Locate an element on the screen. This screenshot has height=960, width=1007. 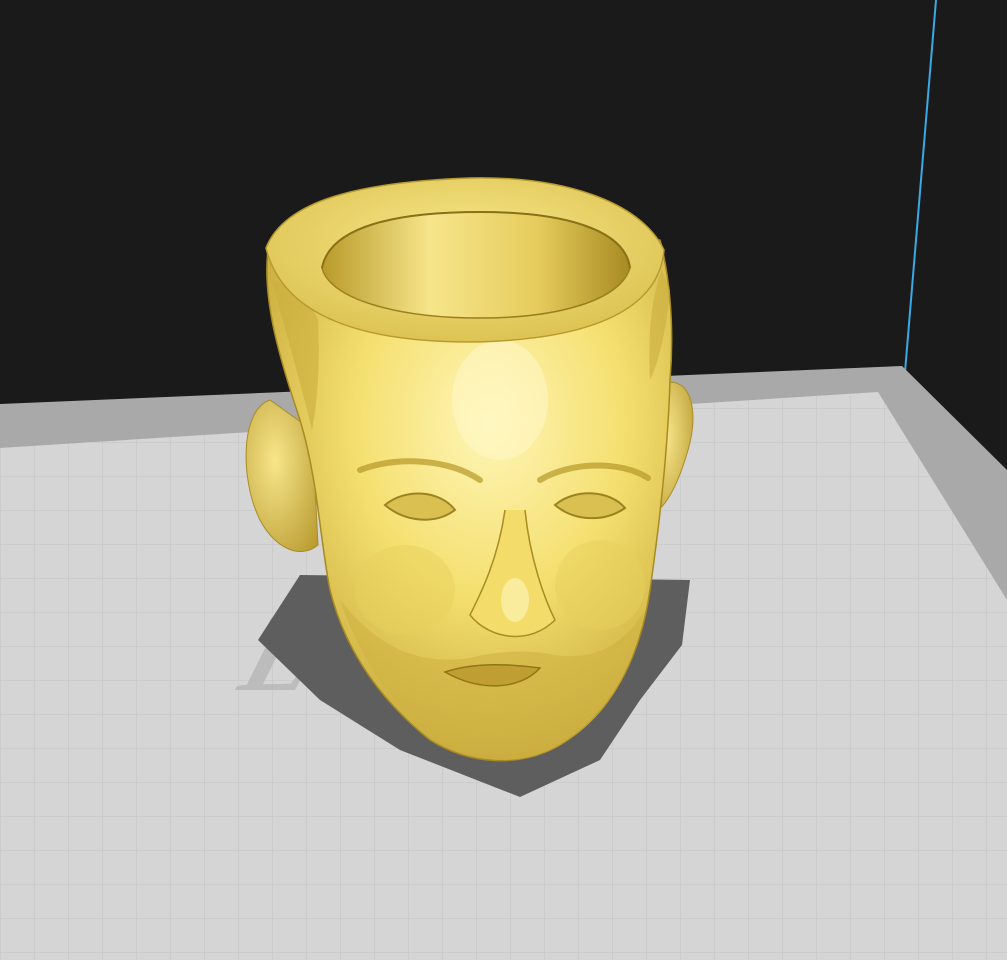
nose-highlight is located at coordinates (515, 600).